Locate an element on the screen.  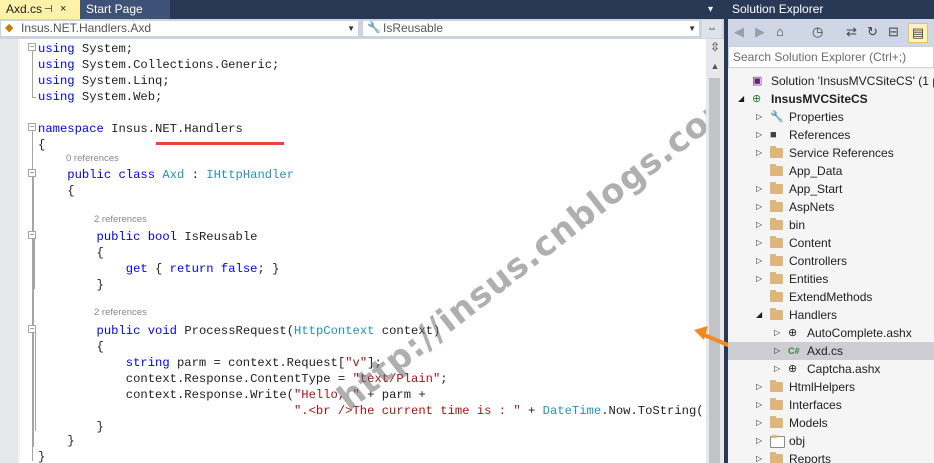
tree-item: ▷ 🔧 Properties is located at coordinates (831, 117).